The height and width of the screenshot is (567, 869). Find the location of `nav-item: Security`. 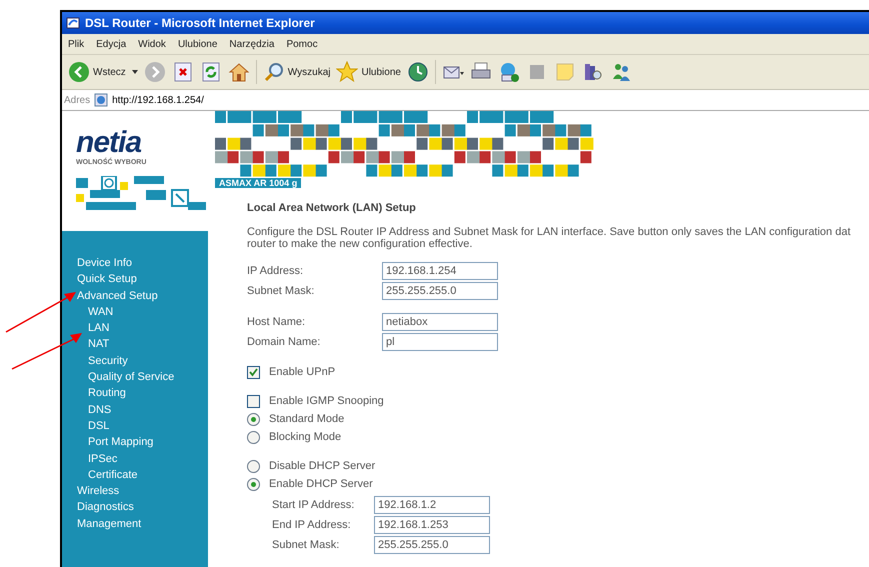

nav-item: Security is located at coordinates (108, 361).